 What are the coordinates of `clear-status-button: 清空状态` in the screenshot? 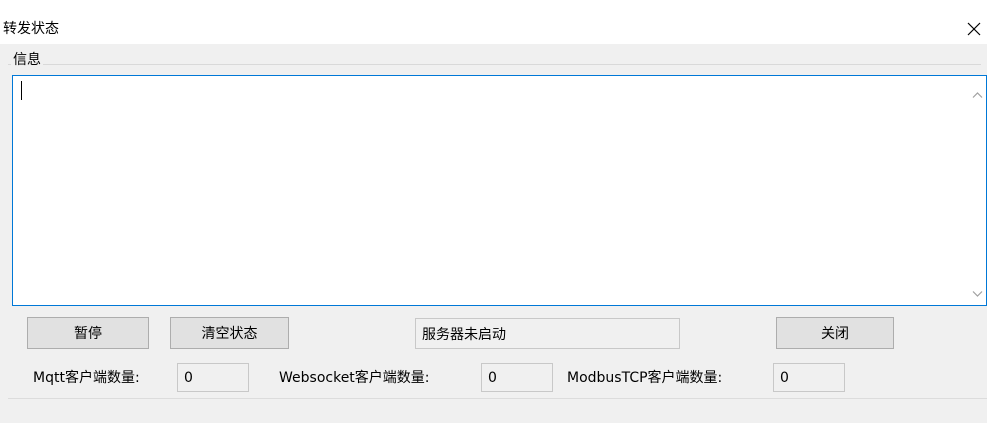 It's located at (229, 333).